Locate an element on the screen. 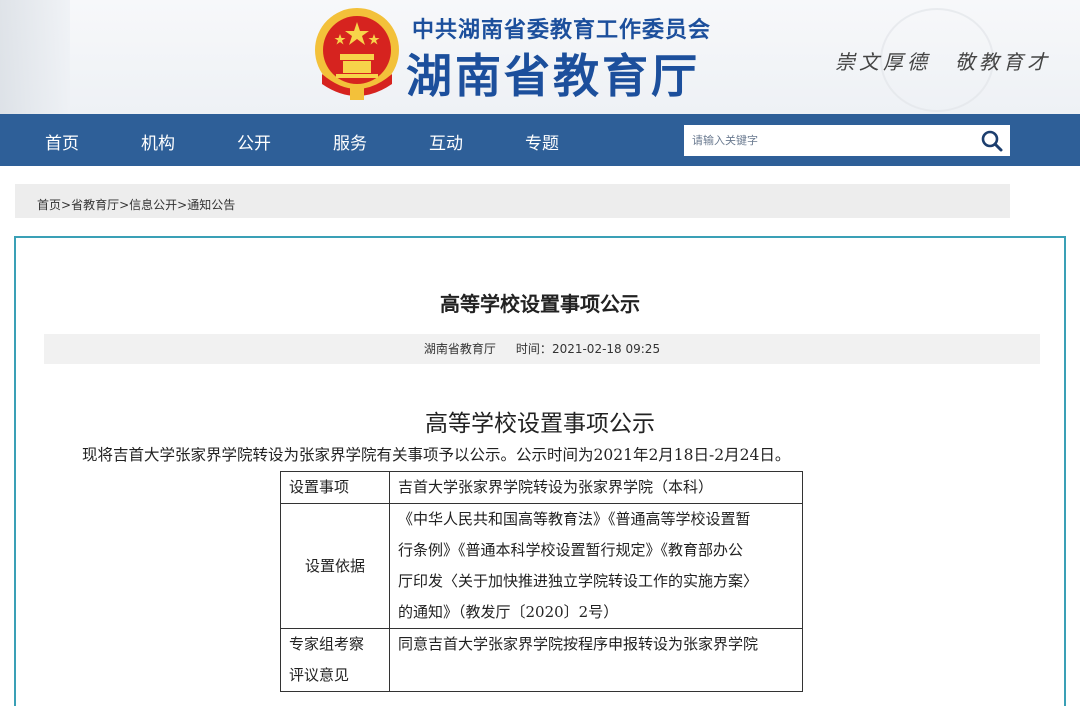 Image resolution: width=1080 pixels, height=706 pixels. nav-item-topics: 专题 is located at coordinates (542, 141).